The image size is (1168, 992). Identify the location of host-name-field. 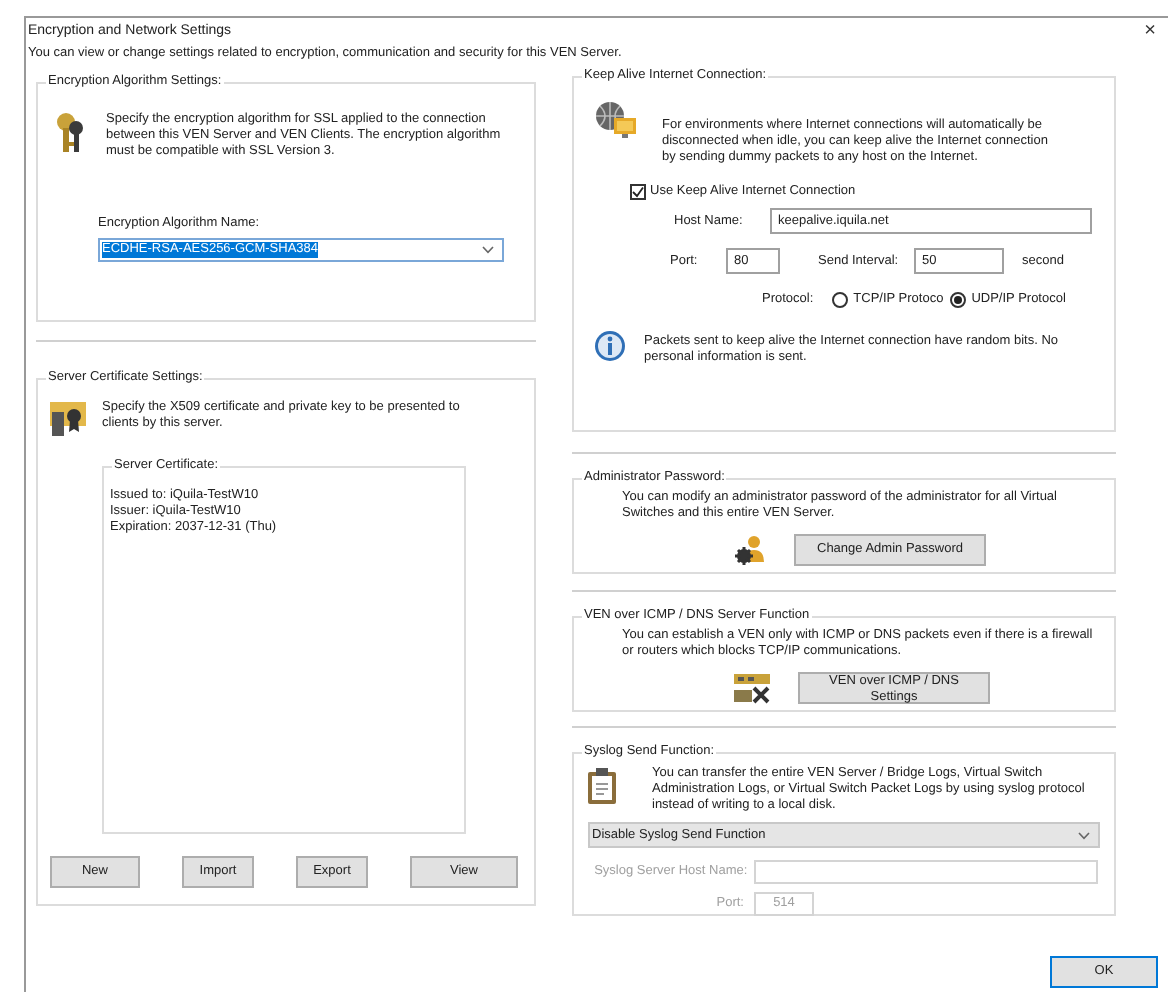
(925, 872).